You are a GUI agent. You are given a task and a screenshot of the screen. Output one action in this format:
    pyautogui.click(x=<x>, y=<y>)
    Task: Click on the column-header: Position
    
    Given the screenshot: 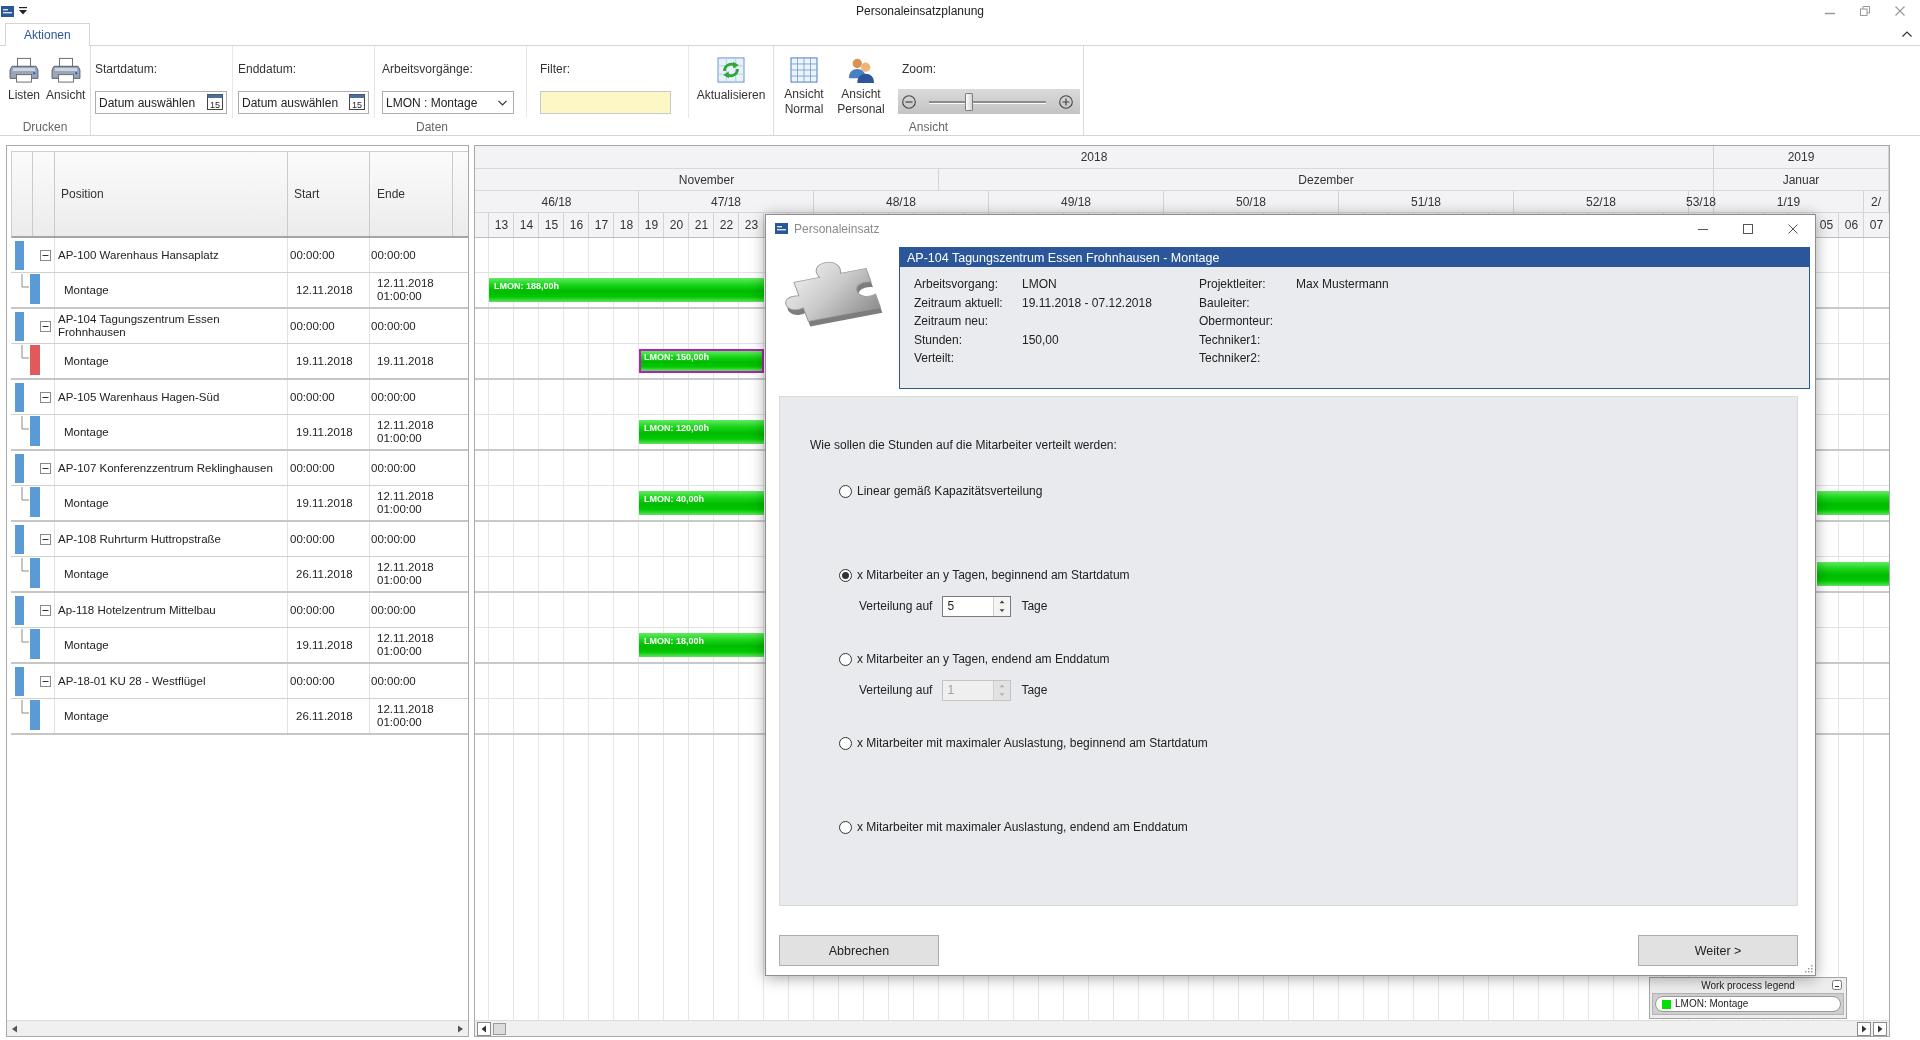 What is the action you would take?
    pyautogui.click(x=82, y=194)
    